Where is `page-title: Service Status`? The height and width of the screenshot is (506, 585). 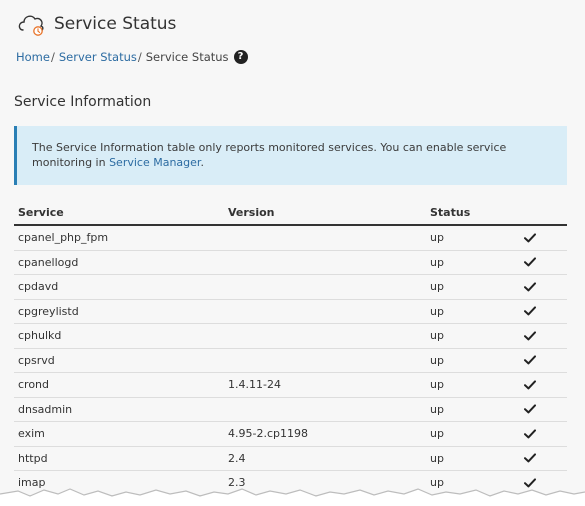 page-title: Service Status is located at coordinates (115, 24).